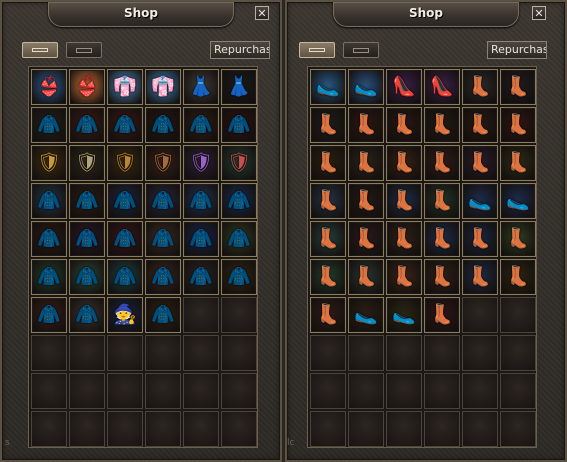 The width and height of the screenshot is (567, 462). What do you see at coordinates (40, 50) in the screenshot?
I see `tab-sell` at bounding box center [40, 50].